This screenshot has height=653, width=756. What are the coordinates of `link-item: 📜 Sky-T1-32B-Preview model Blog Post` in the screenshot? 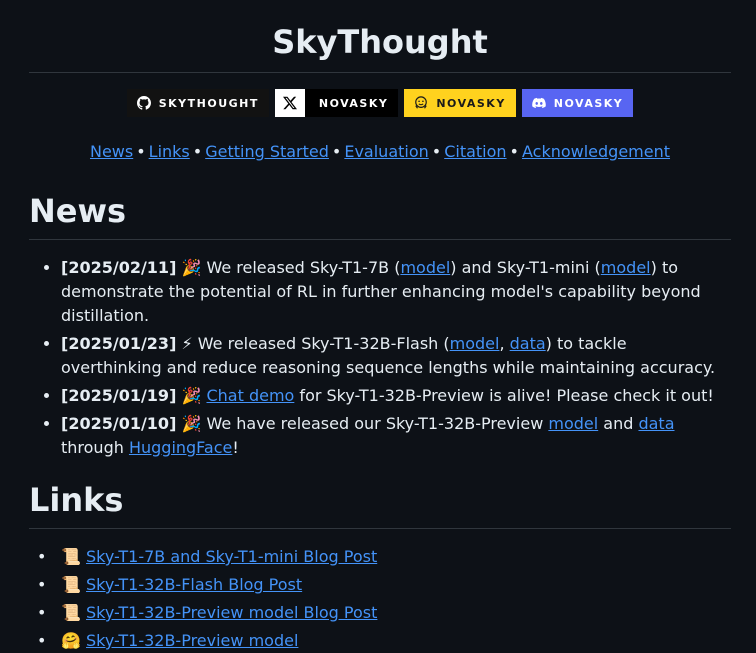 It's located at (396, 613).